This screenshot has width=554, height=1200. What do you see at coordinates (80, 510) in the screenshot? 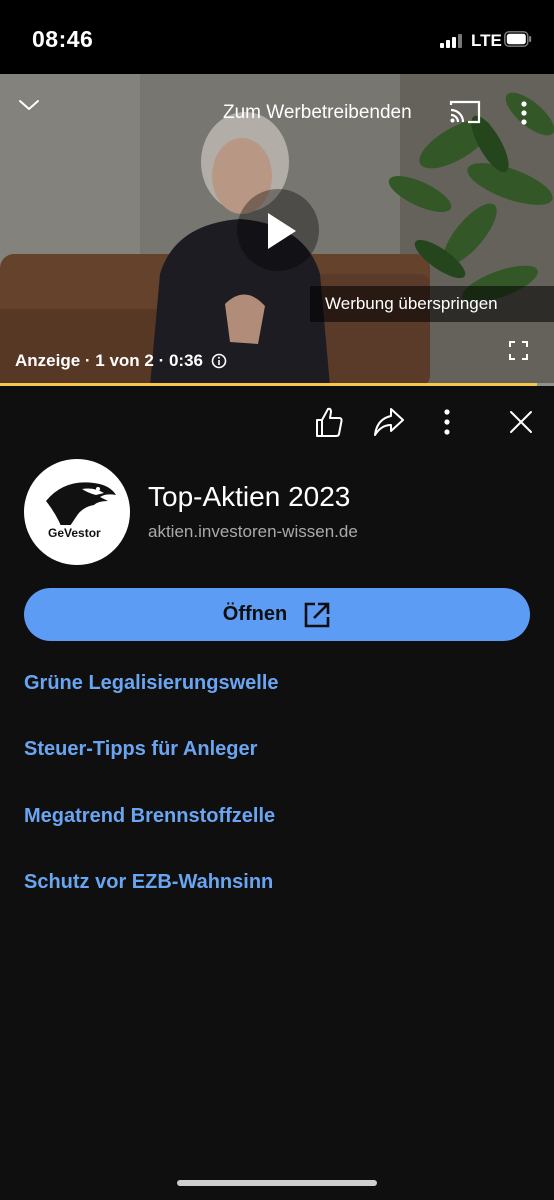
I see `eagle-logo-graphic` at bounding box center [80, 510].